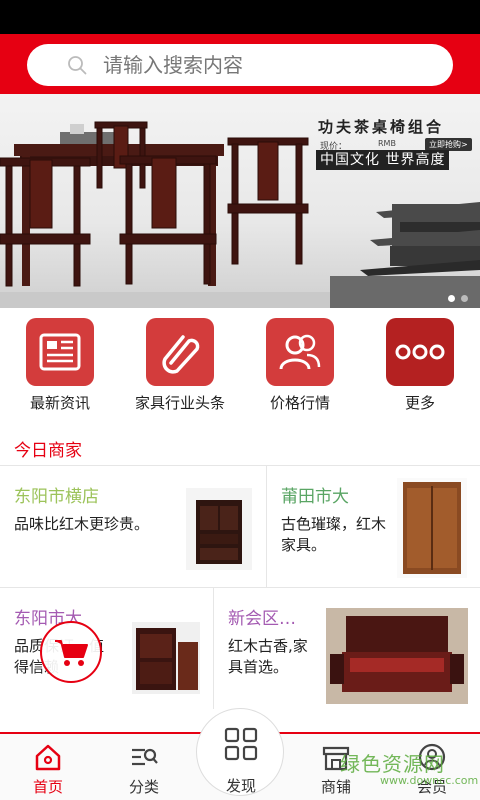 Image resolution: width=480 pixels, height=800 pixels. I want to click on shop-desc: 古色璀璨，红木家具。, so click(334, 534).